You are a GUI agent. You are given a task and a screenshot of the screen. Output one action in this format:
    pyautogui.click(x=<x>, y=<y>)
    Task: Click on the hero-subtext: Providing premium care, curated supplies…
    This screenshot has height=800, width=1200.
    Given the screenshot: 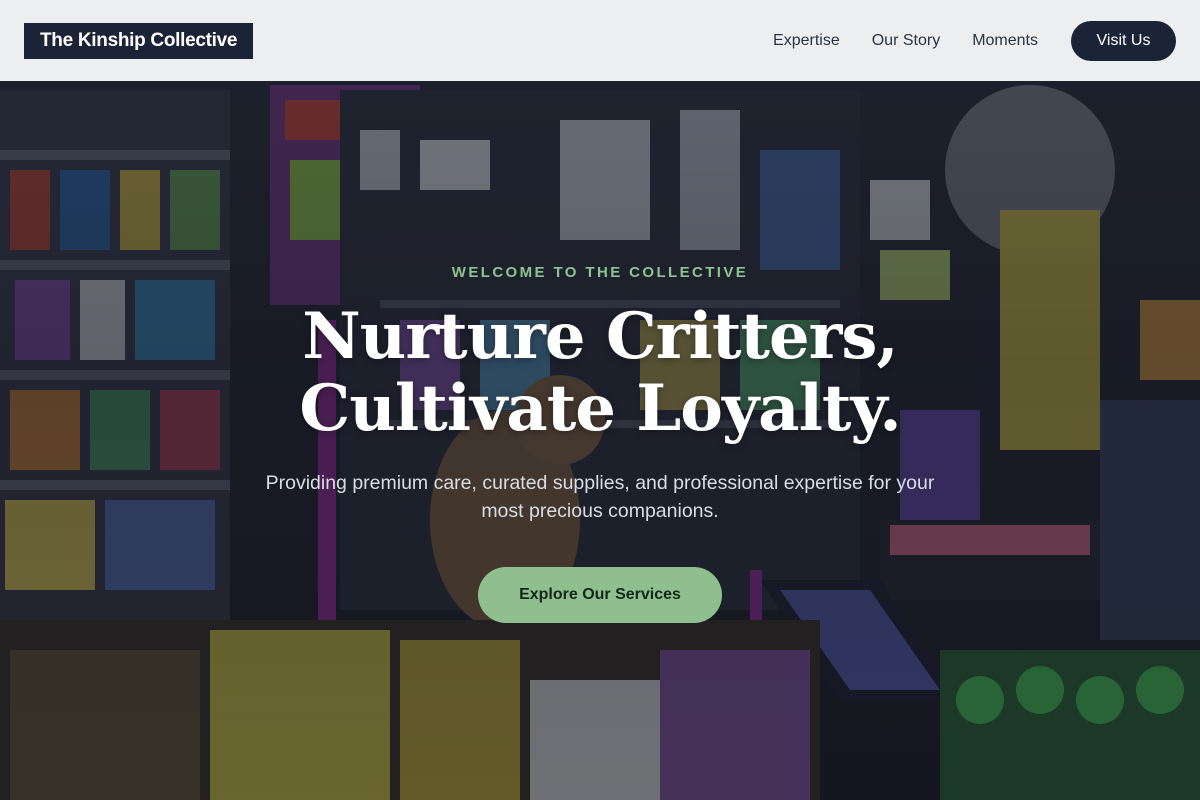 What is the action you would take?
    pyautogui.click(x=600, y=497)
    